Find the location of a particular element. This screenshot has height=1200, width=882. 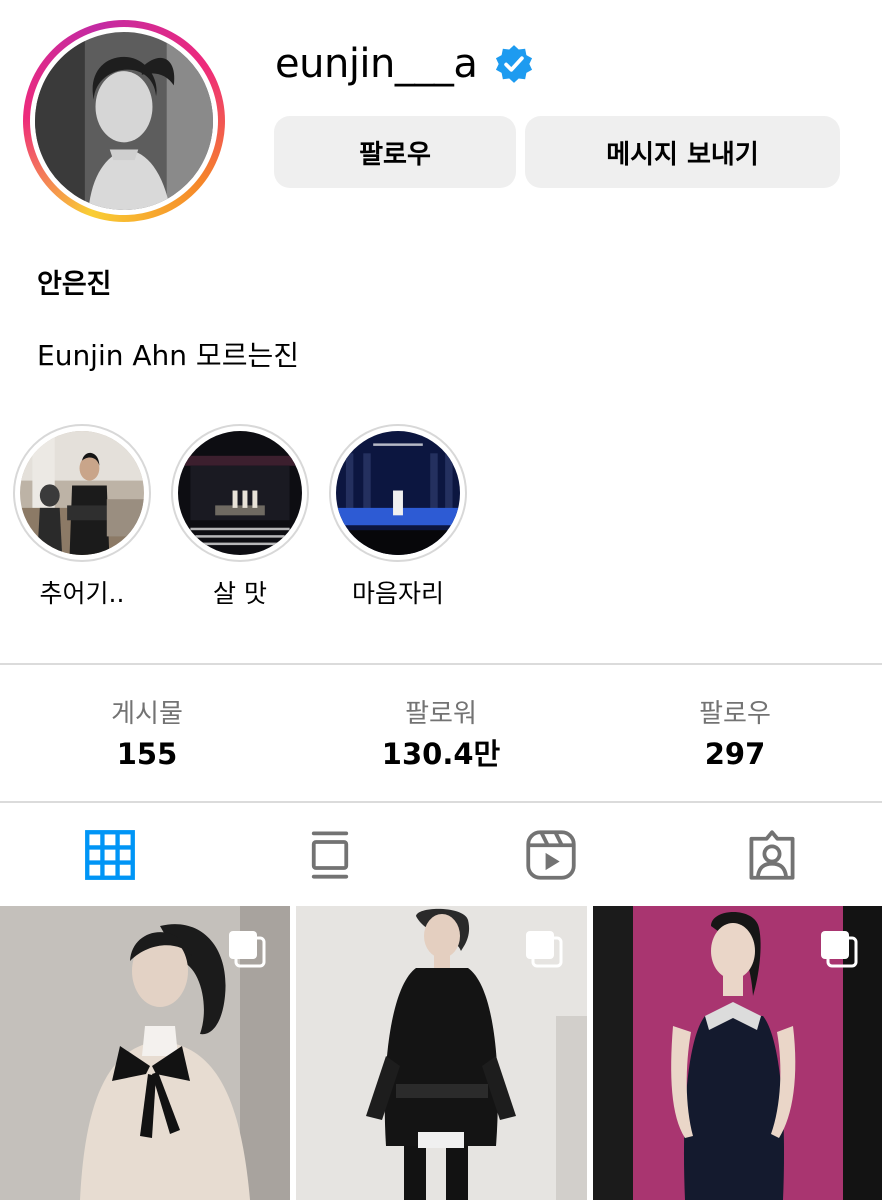

avatar-photo is located at coordinates (124, 121).